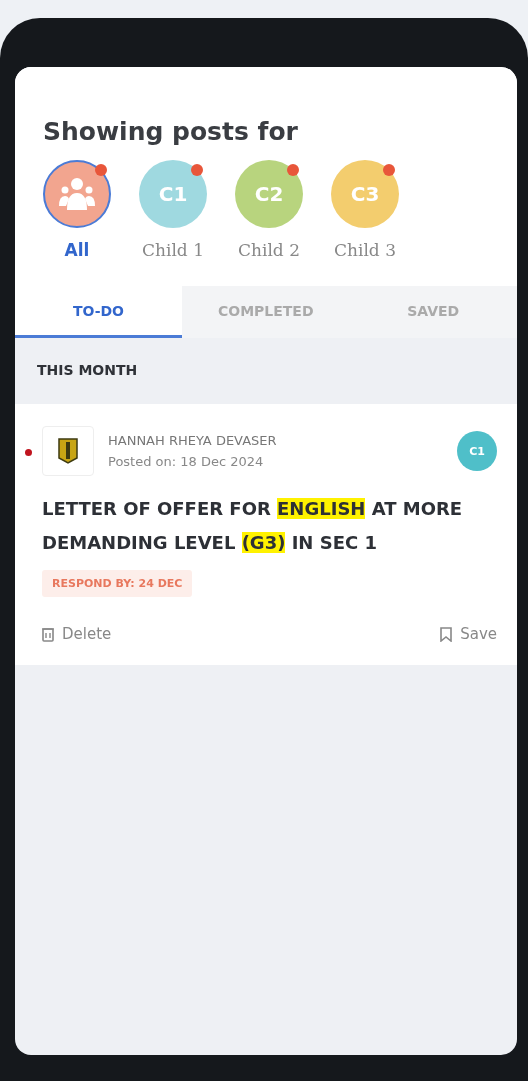 This screenshot has height=1081, width=528. What do you see at coordinates (87, 370) in the screenshot?
I see `section-heading: THIS MONTH` at bounding box center [87, 370].